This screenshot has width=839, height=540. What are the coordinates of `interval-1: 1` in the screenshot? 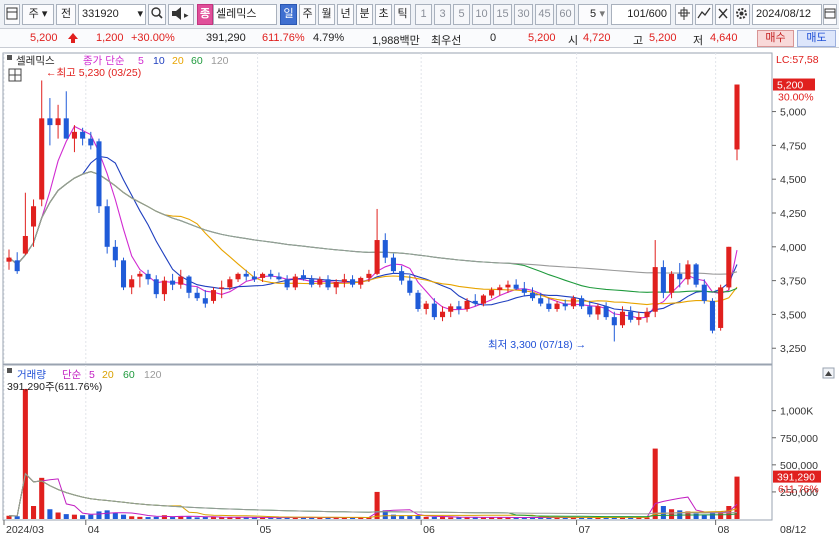 It's located at (423, 14).